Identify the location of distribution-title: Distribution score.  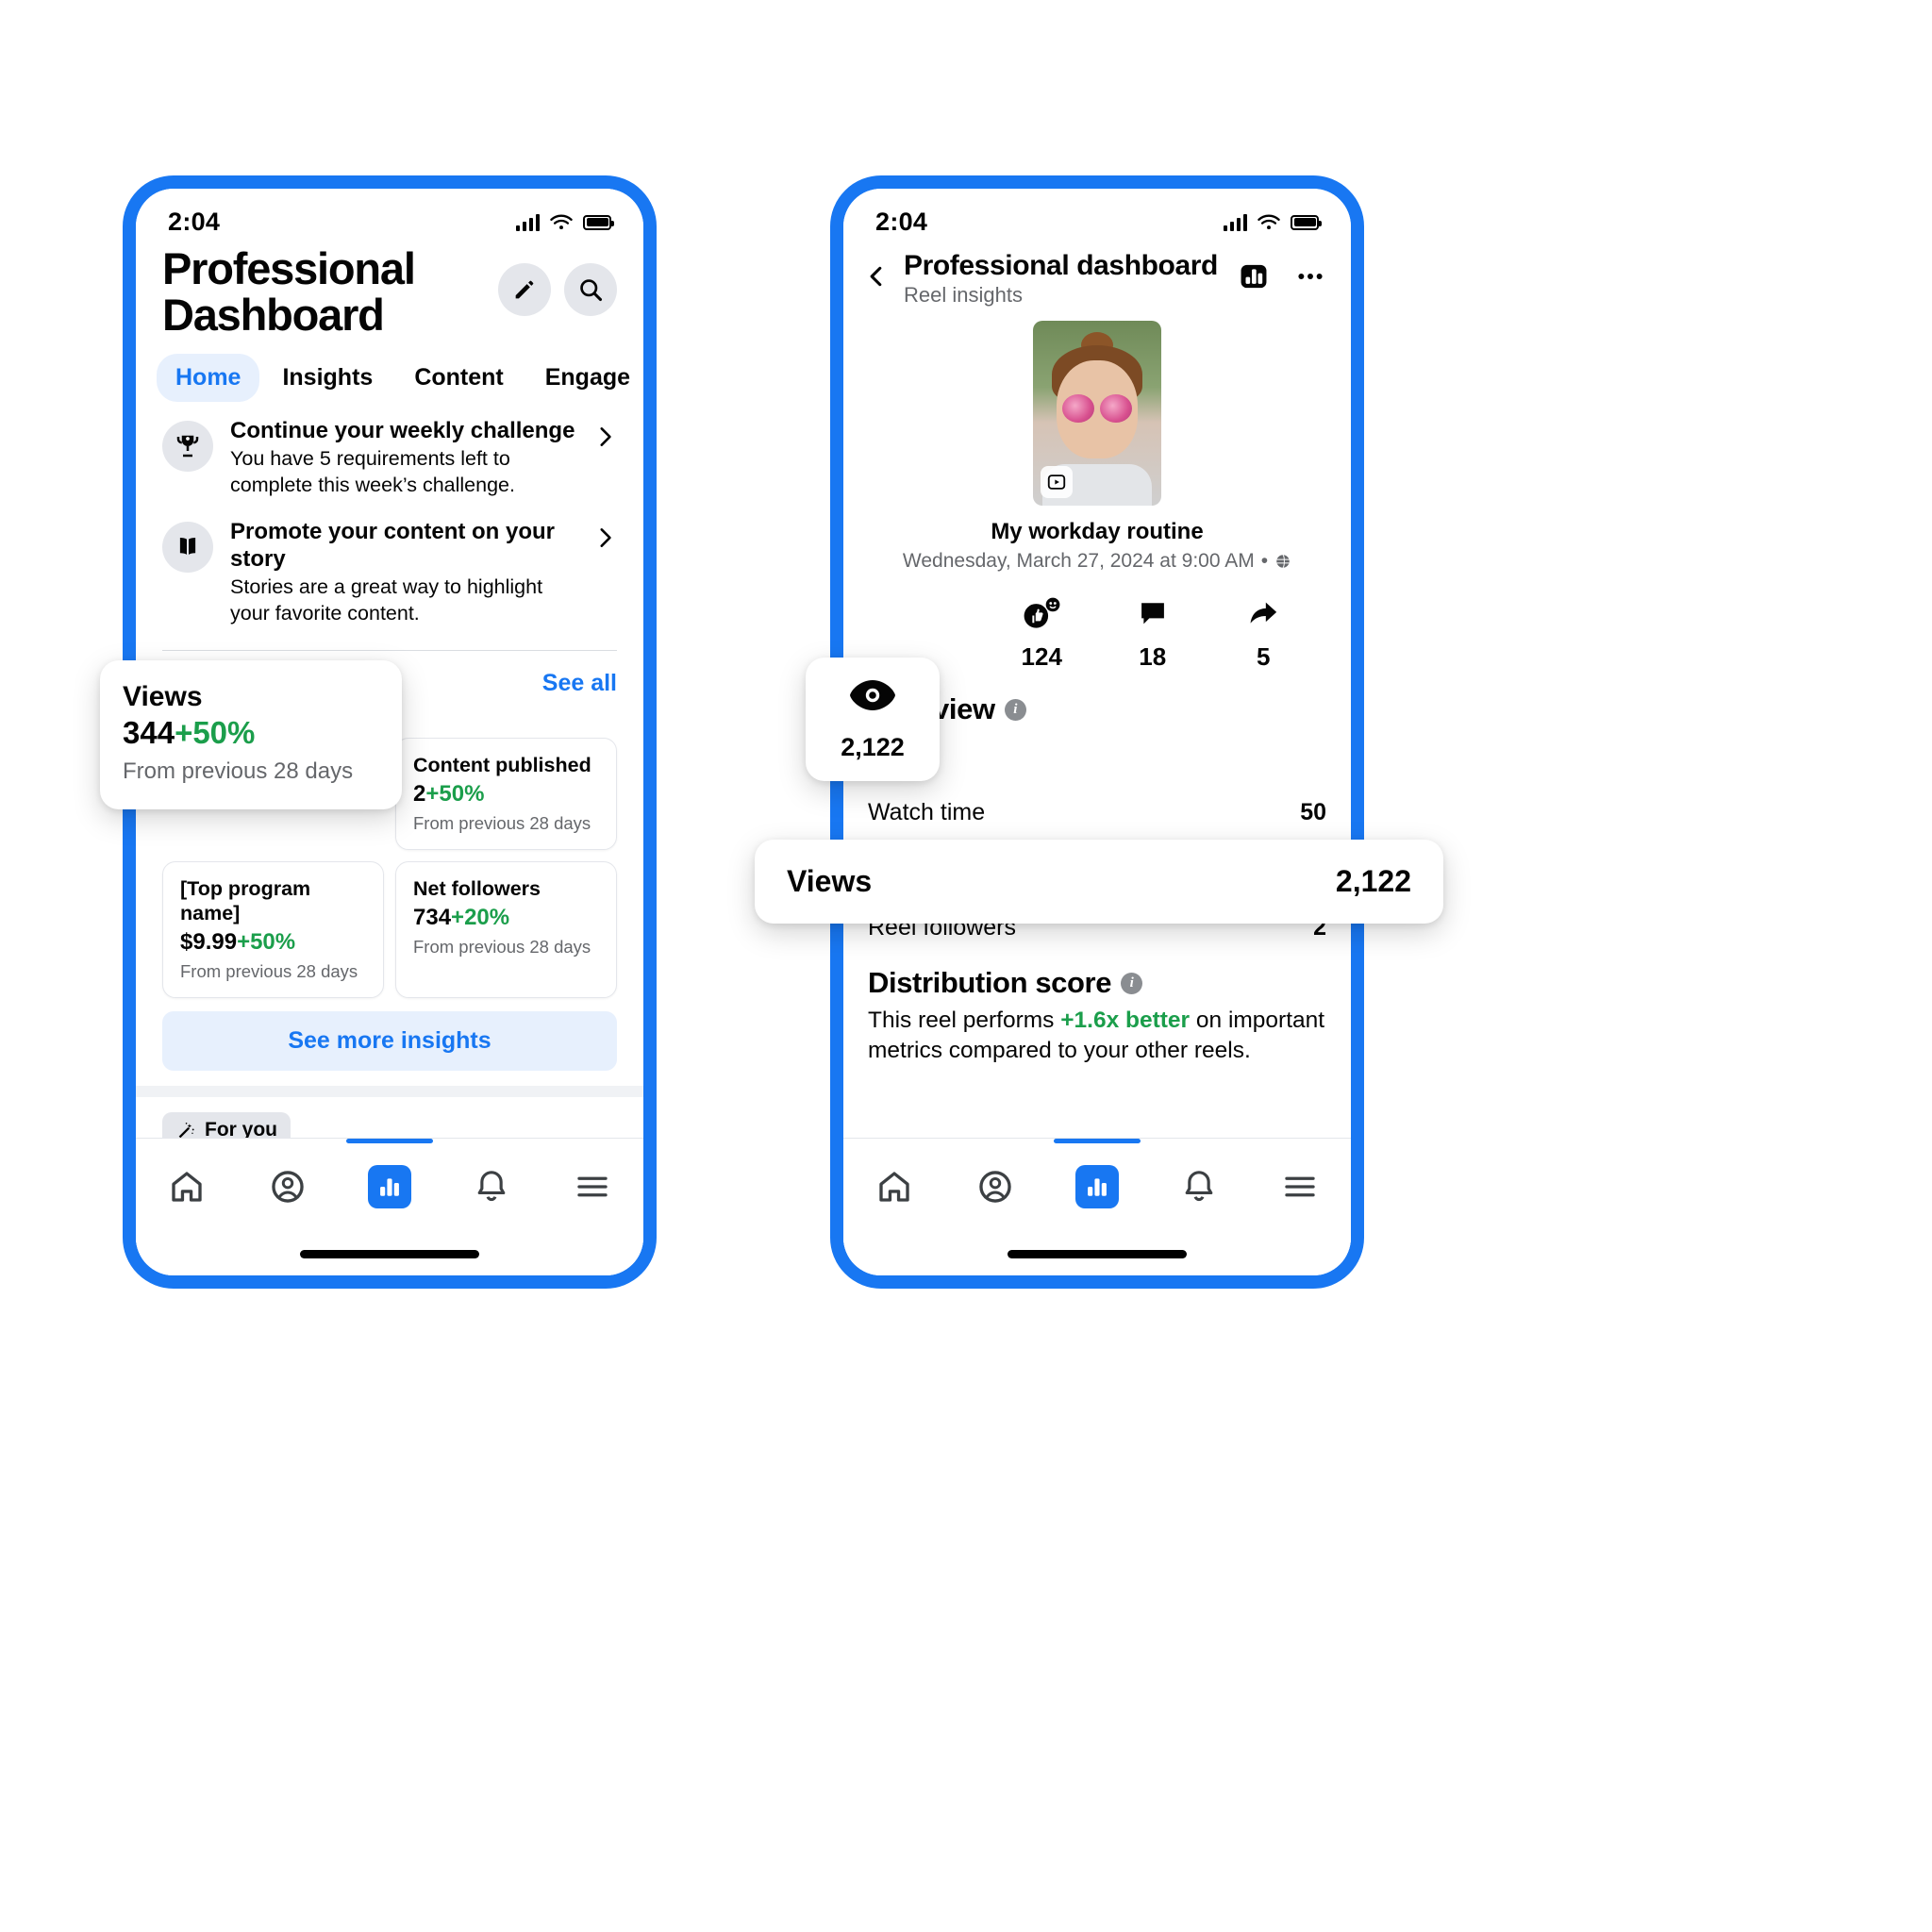
(990, 983).